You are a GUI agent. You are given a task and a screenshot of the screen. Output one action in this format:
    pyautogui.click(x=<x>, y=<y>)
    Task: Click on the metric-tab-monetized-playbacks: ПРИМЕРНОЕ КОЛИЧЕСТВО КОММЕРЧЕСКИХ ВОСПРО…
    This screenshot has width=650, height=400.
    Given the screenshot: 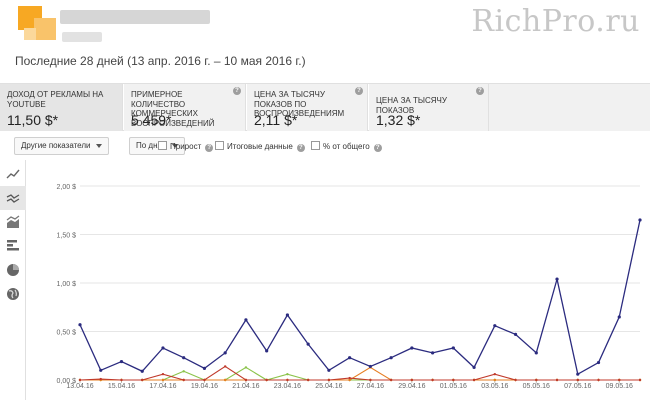 What is the action you would take?
    pyautogui.click(x=185, y=107)
    